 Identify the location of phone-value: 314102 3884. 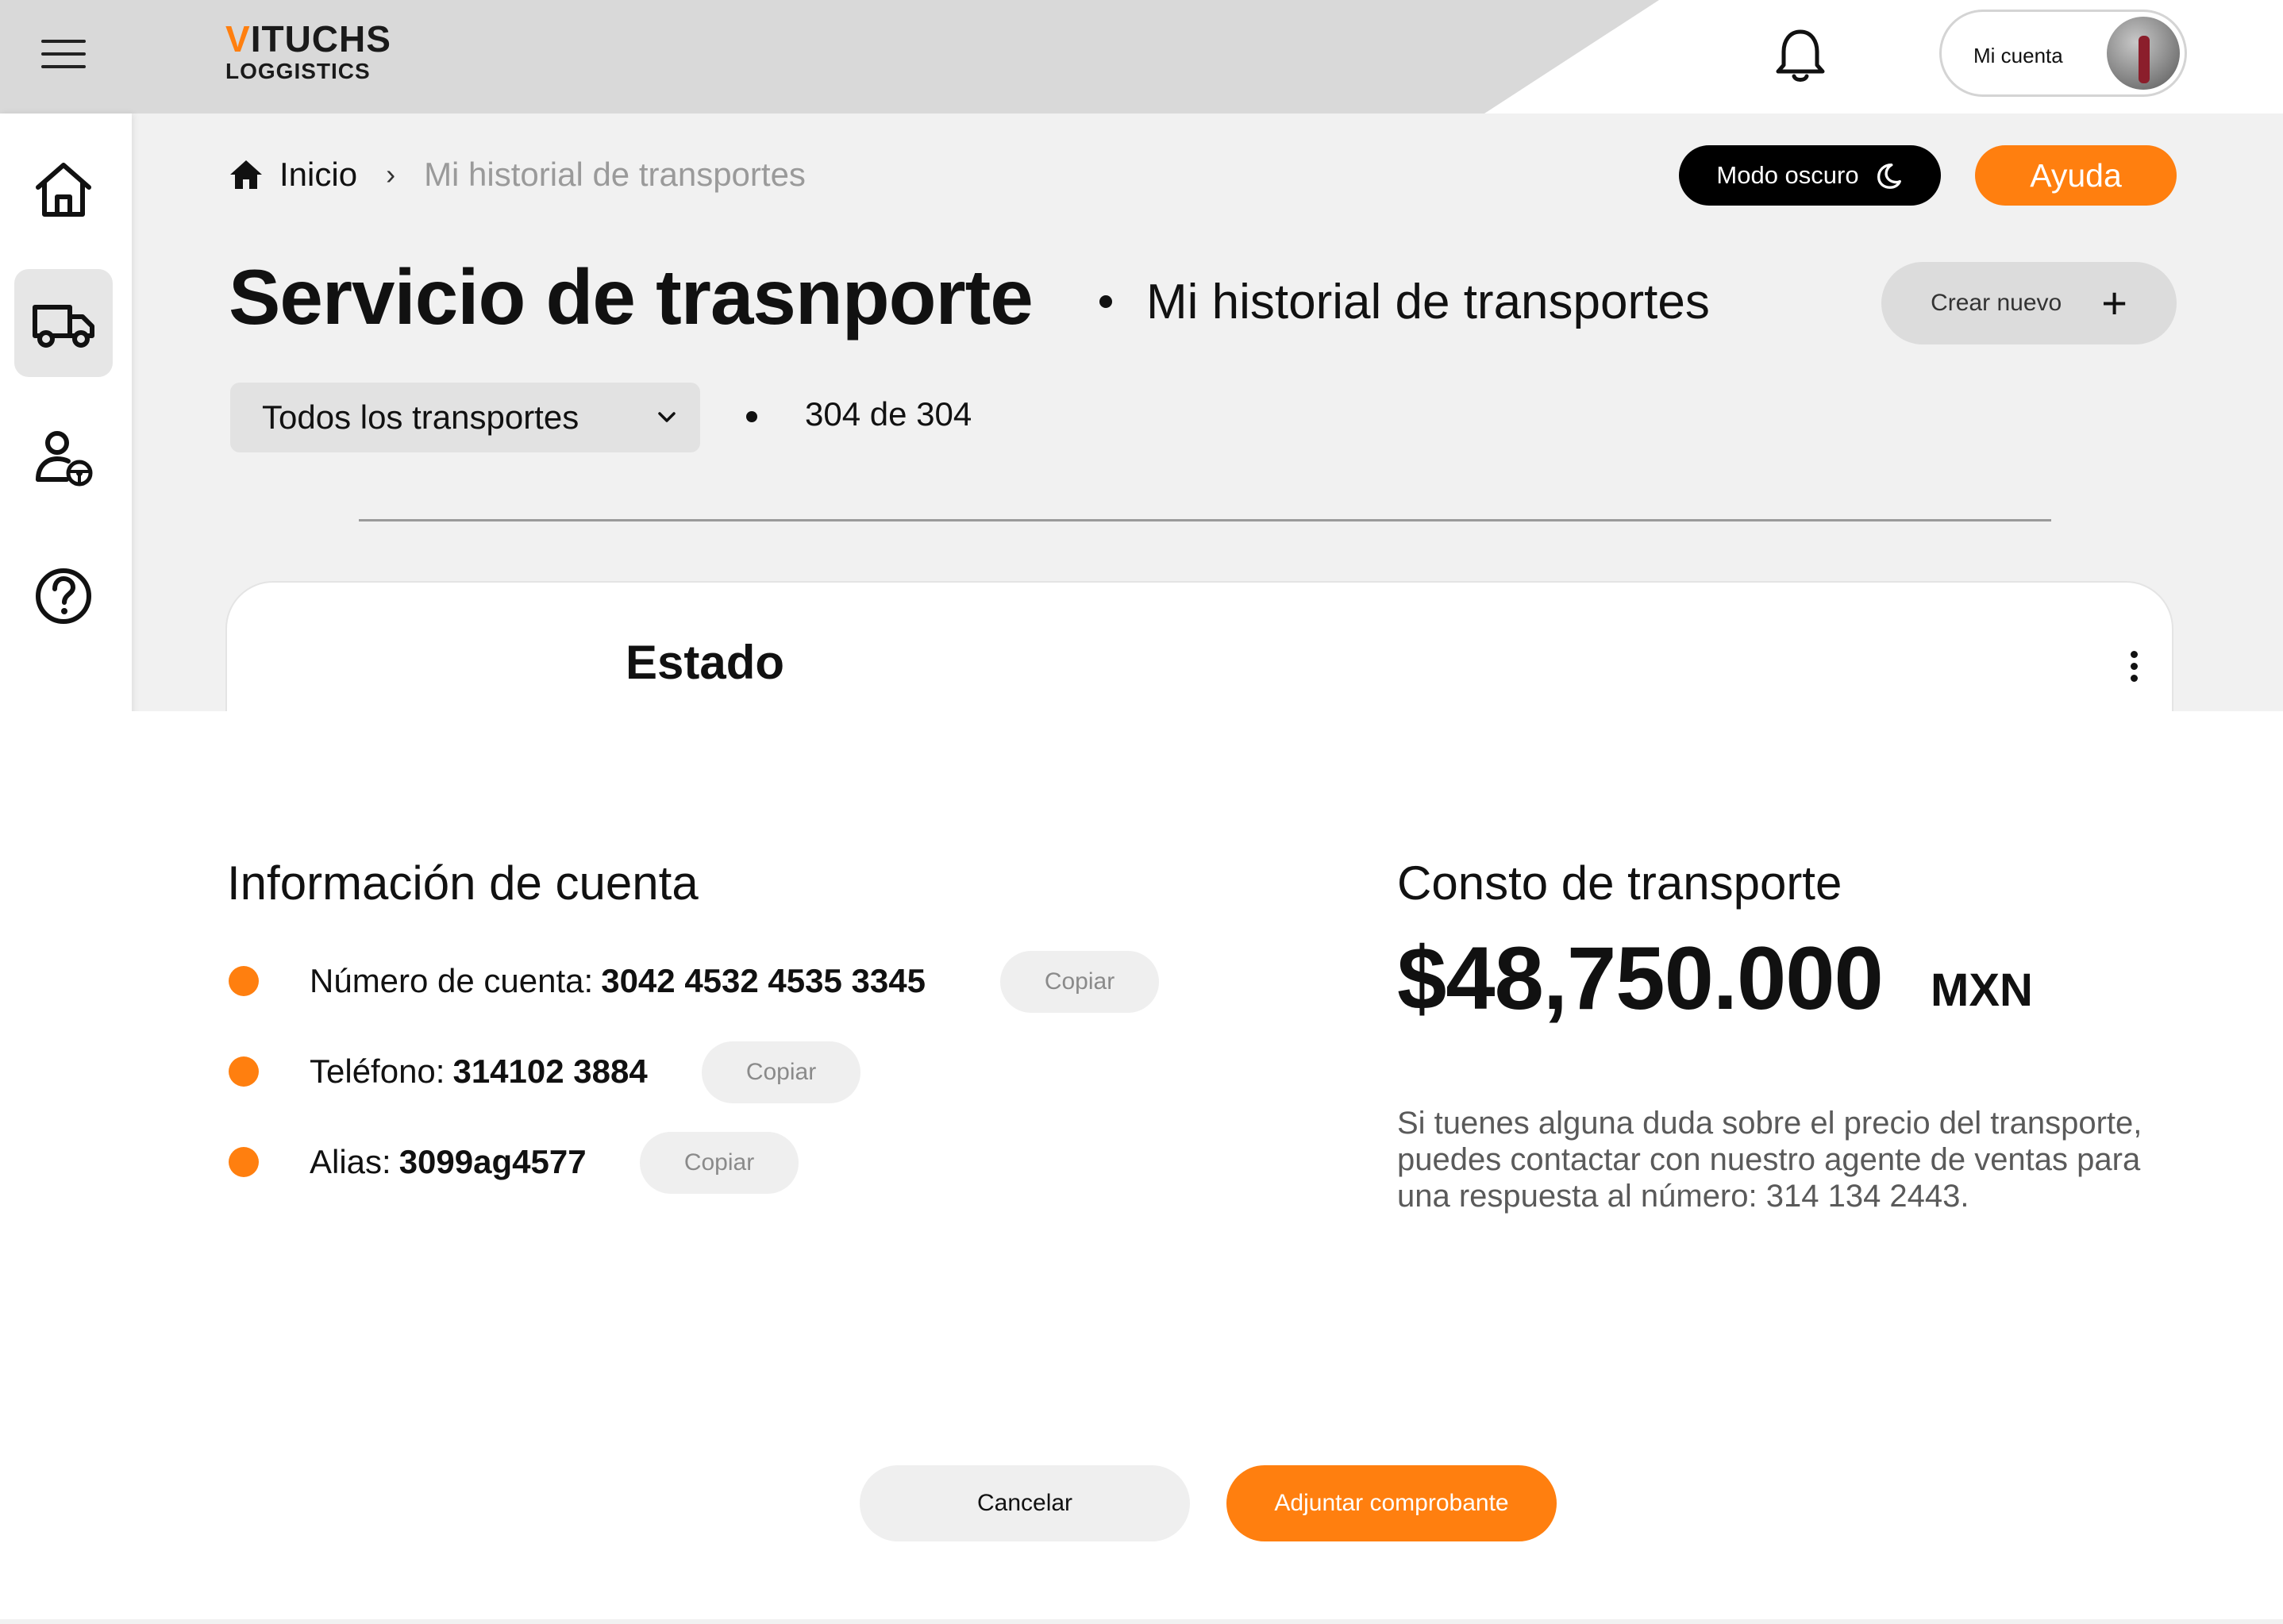
(550, 1071).